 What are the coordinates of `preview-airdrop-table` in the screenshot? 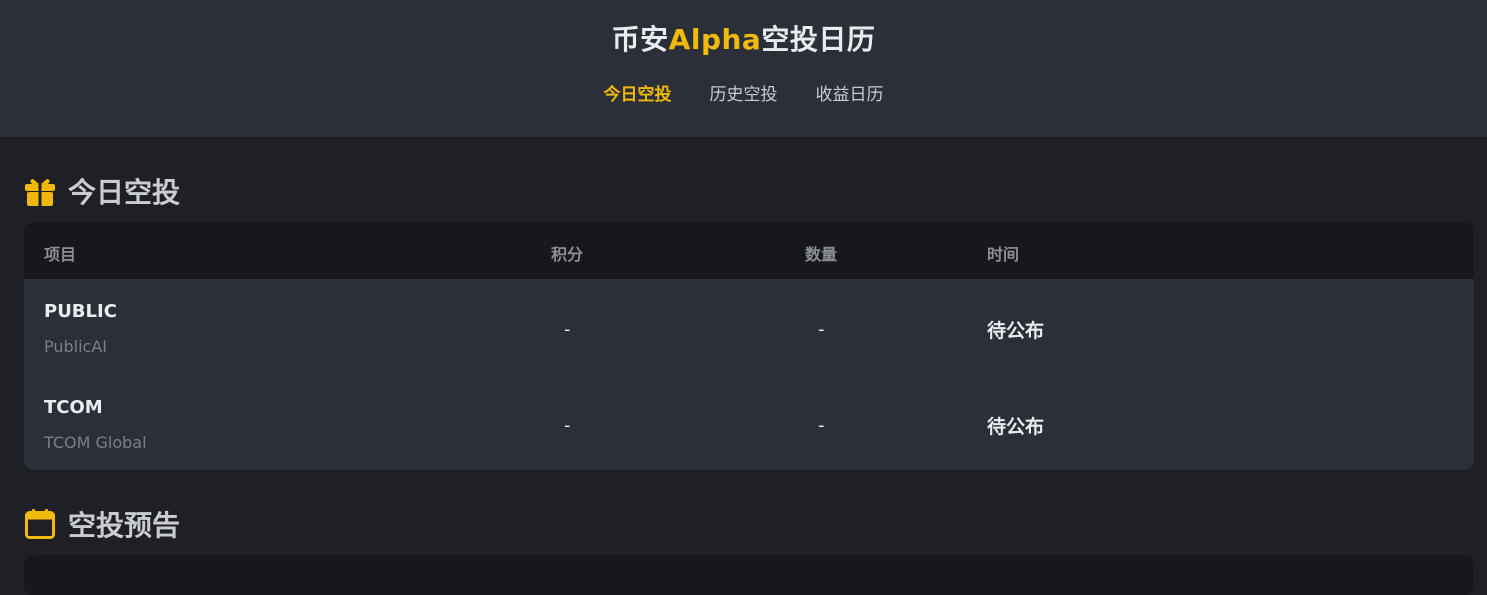 It's located at (749, 575).